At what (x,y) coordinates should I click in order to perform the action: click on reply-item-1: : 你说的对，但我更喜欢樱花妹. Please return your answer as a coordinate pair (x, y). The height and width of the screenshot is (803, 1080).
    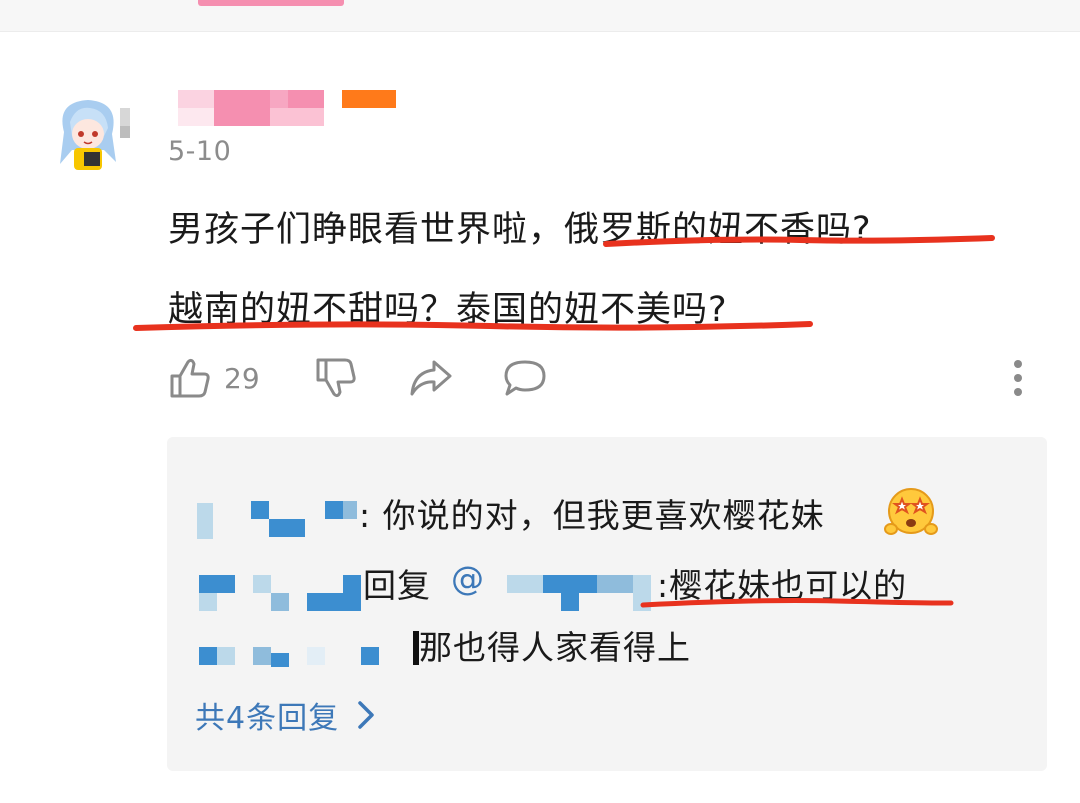
    Looking at the image, I should click on (575, 513).